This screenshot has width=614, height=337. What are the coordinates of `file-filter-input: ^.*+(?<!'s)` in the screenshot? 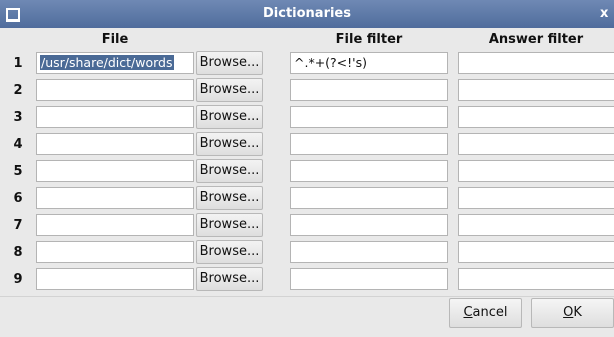 It's located at (369, 63).